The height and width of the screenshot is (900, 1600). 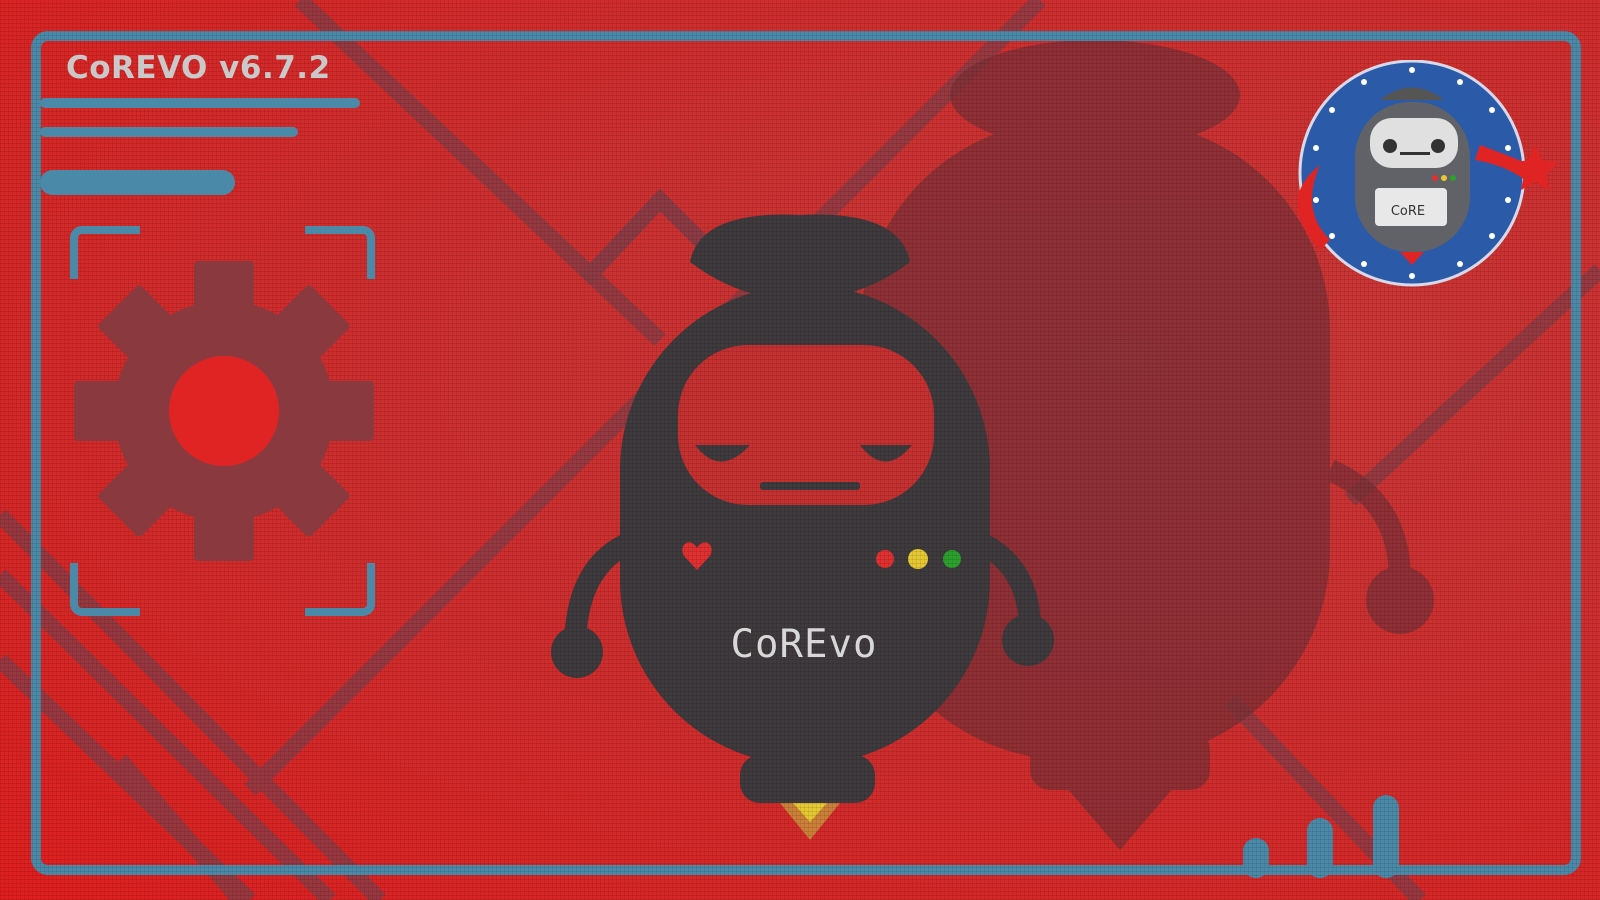 I want to click on settings-button, so click(x=222, y=421).